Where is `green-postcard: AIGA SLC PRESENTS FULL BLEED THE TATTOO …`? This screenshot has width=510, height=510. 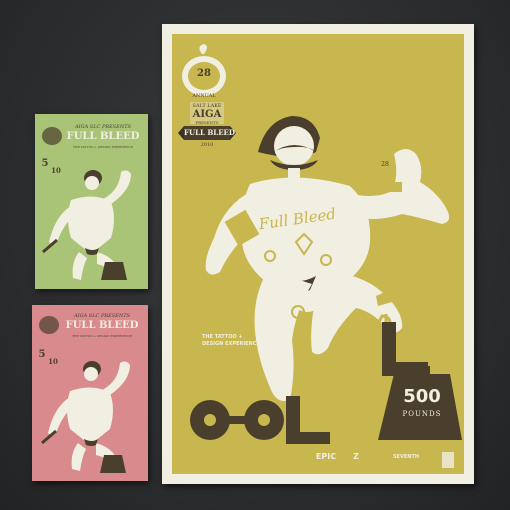
green-postcard: AIGA SLC PRESENTS FULL BLEED THE TATTOO … is located at coordinates (91, 201).